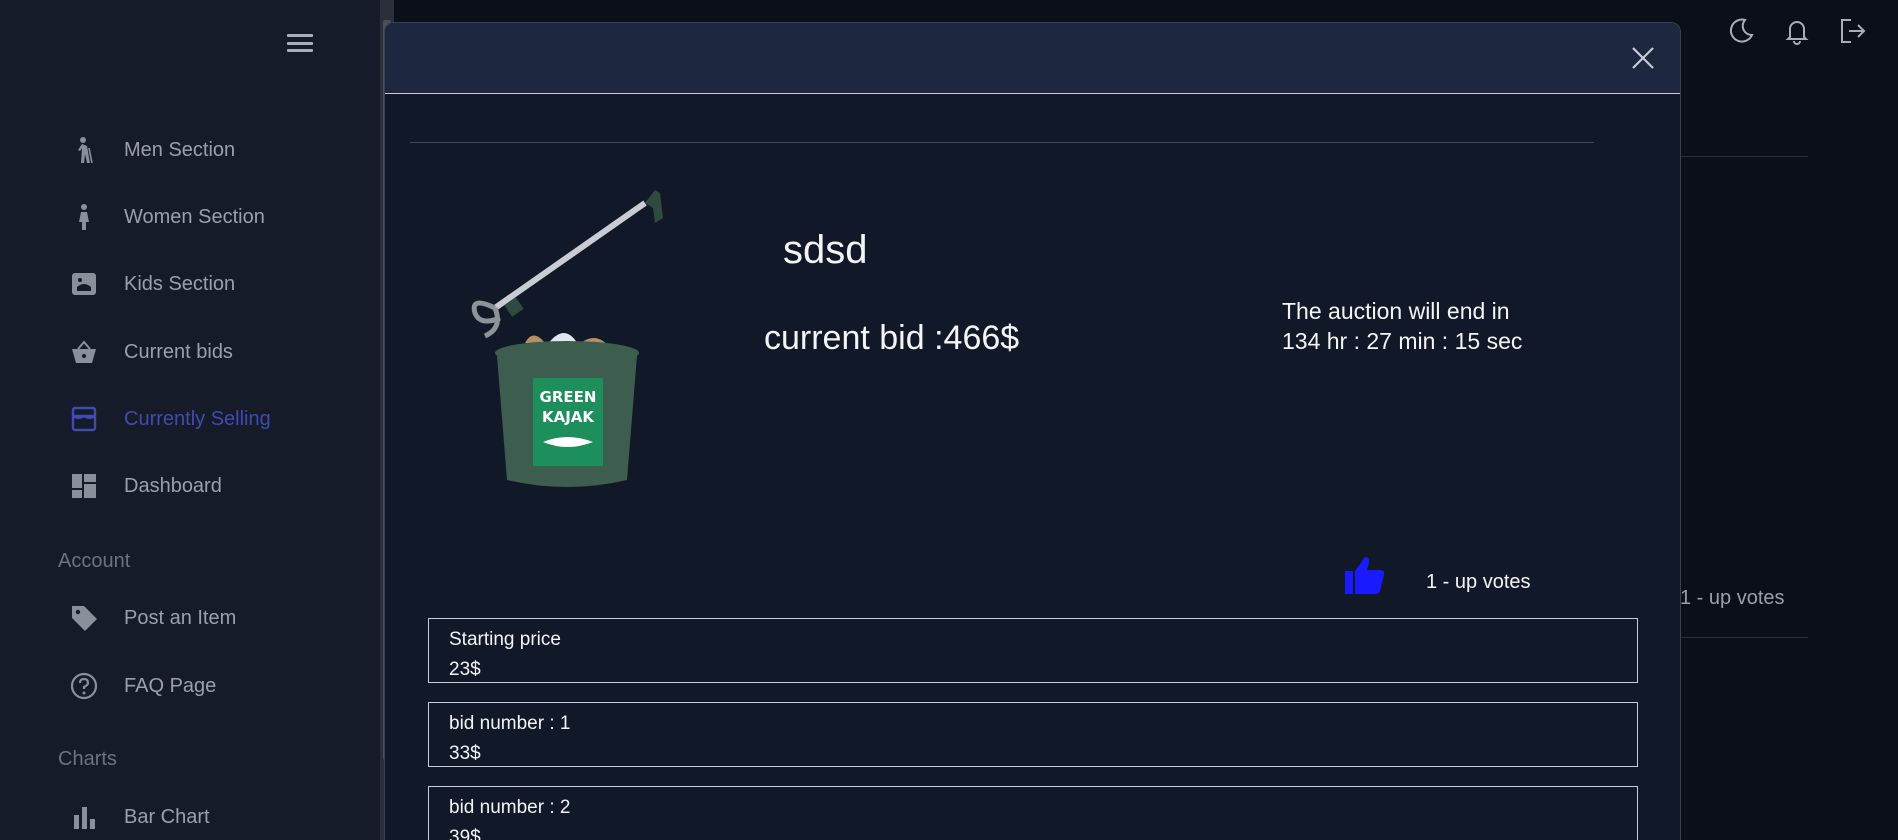  Describe the element at coordinates (180, 149) in the screenshot. I see `sidebar-item-label: Men Section` at that location.